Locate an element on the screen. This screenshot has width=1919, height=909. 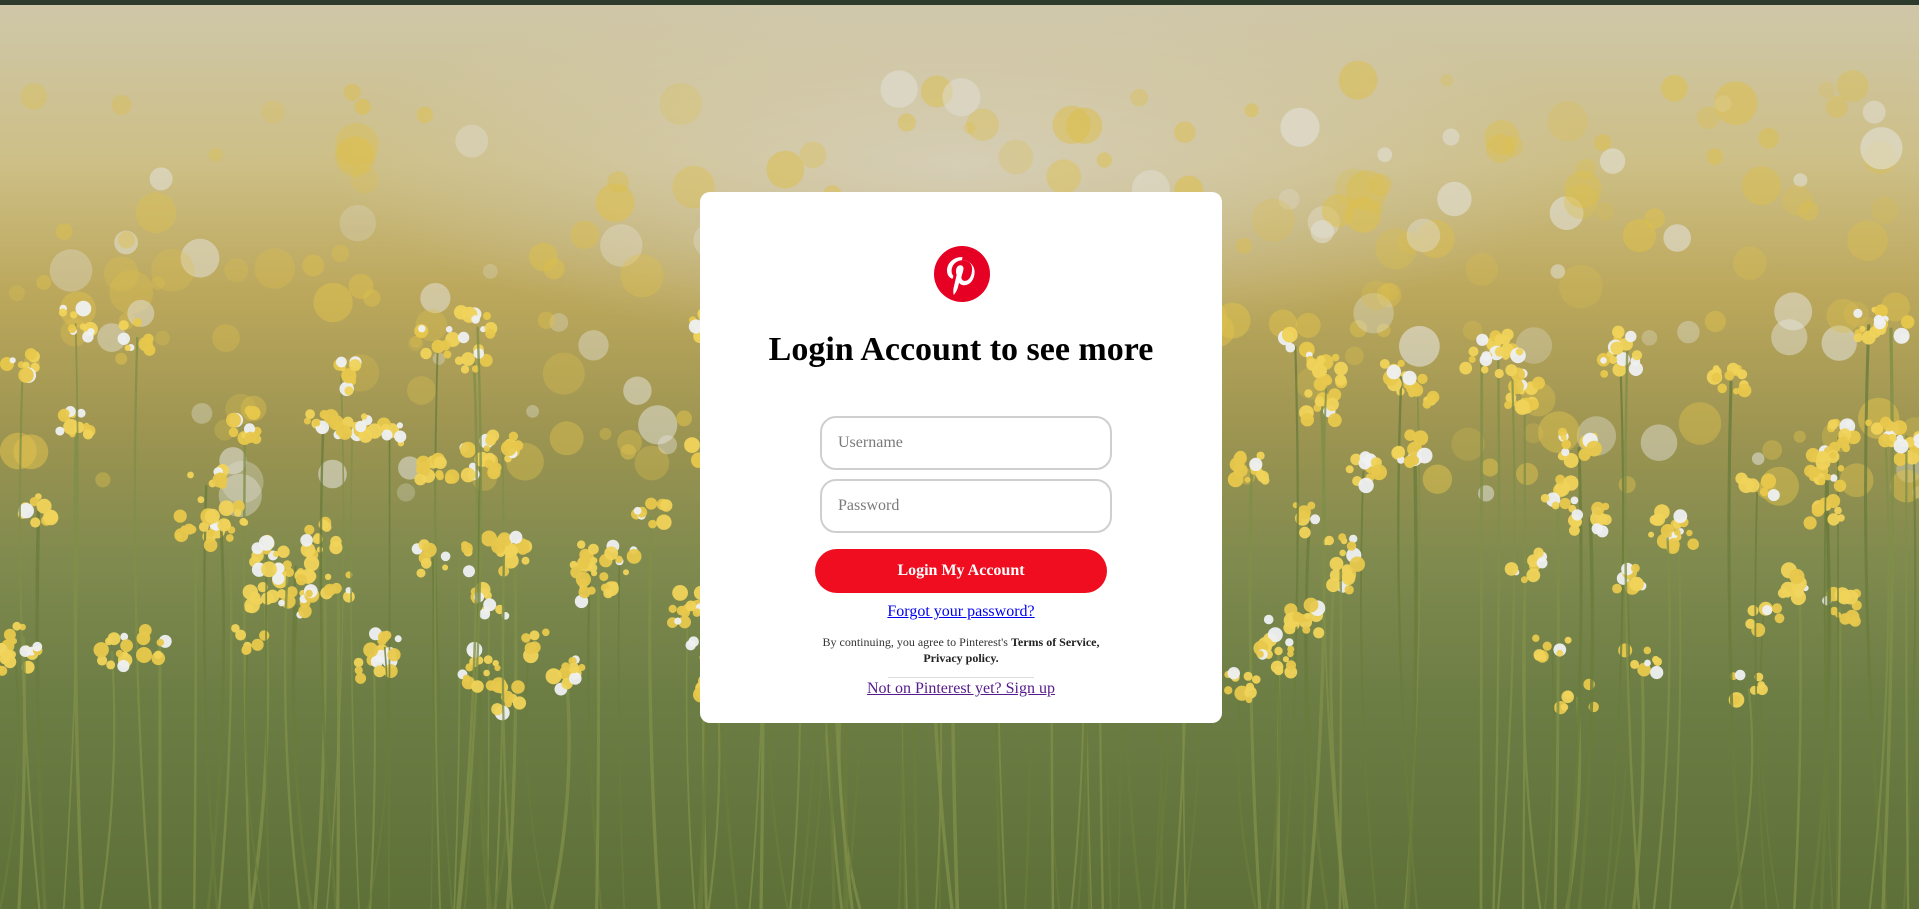
password-input is located at coordinates (966, 506).